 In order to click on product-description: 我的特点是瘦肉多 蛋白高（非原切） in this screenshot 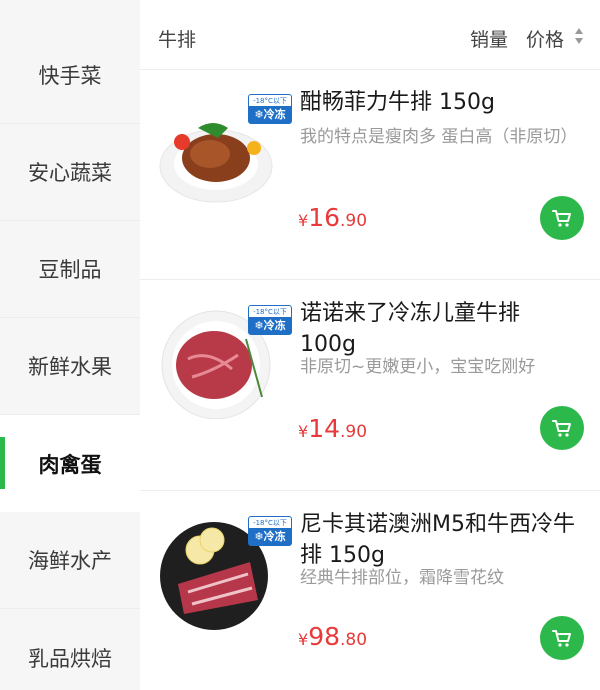, I will do `click(439, 137)`.